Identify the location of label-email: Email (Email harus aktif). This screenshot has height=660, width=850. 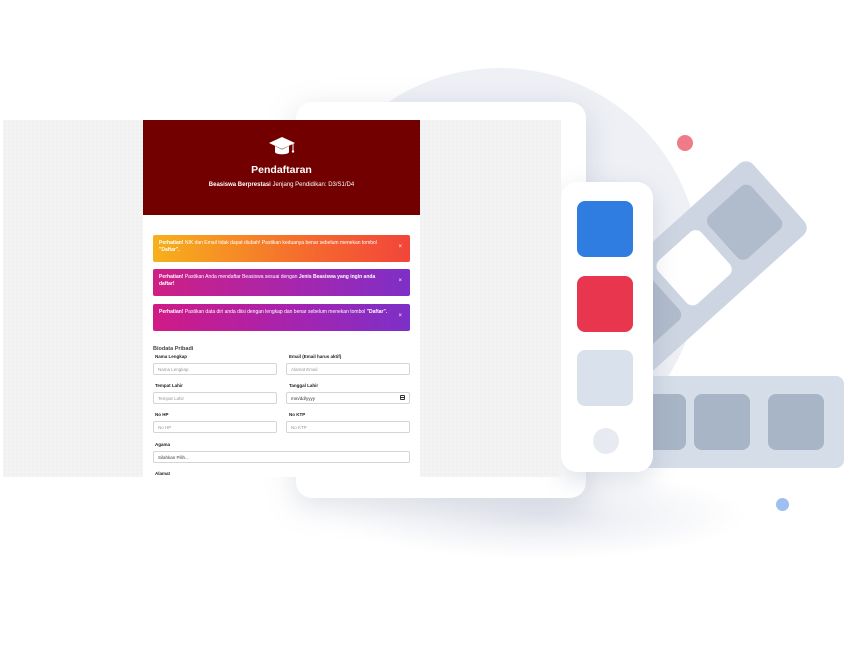
(315, 356).